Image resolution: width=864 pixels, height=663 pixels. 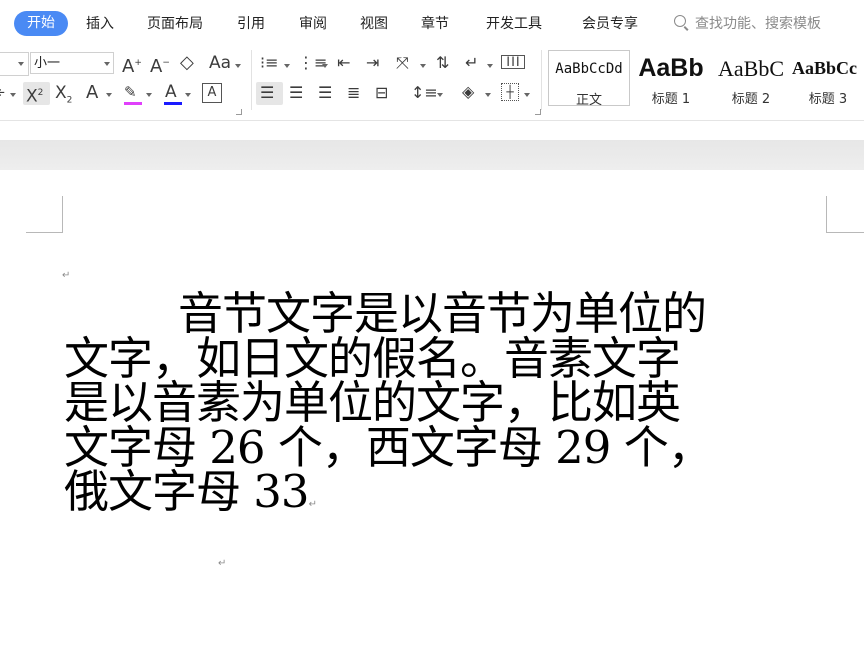 What do you see at coordinates (845, 214) in the screenshot?
I see `top-right-crop-mark` at bounding box center [845, 214].